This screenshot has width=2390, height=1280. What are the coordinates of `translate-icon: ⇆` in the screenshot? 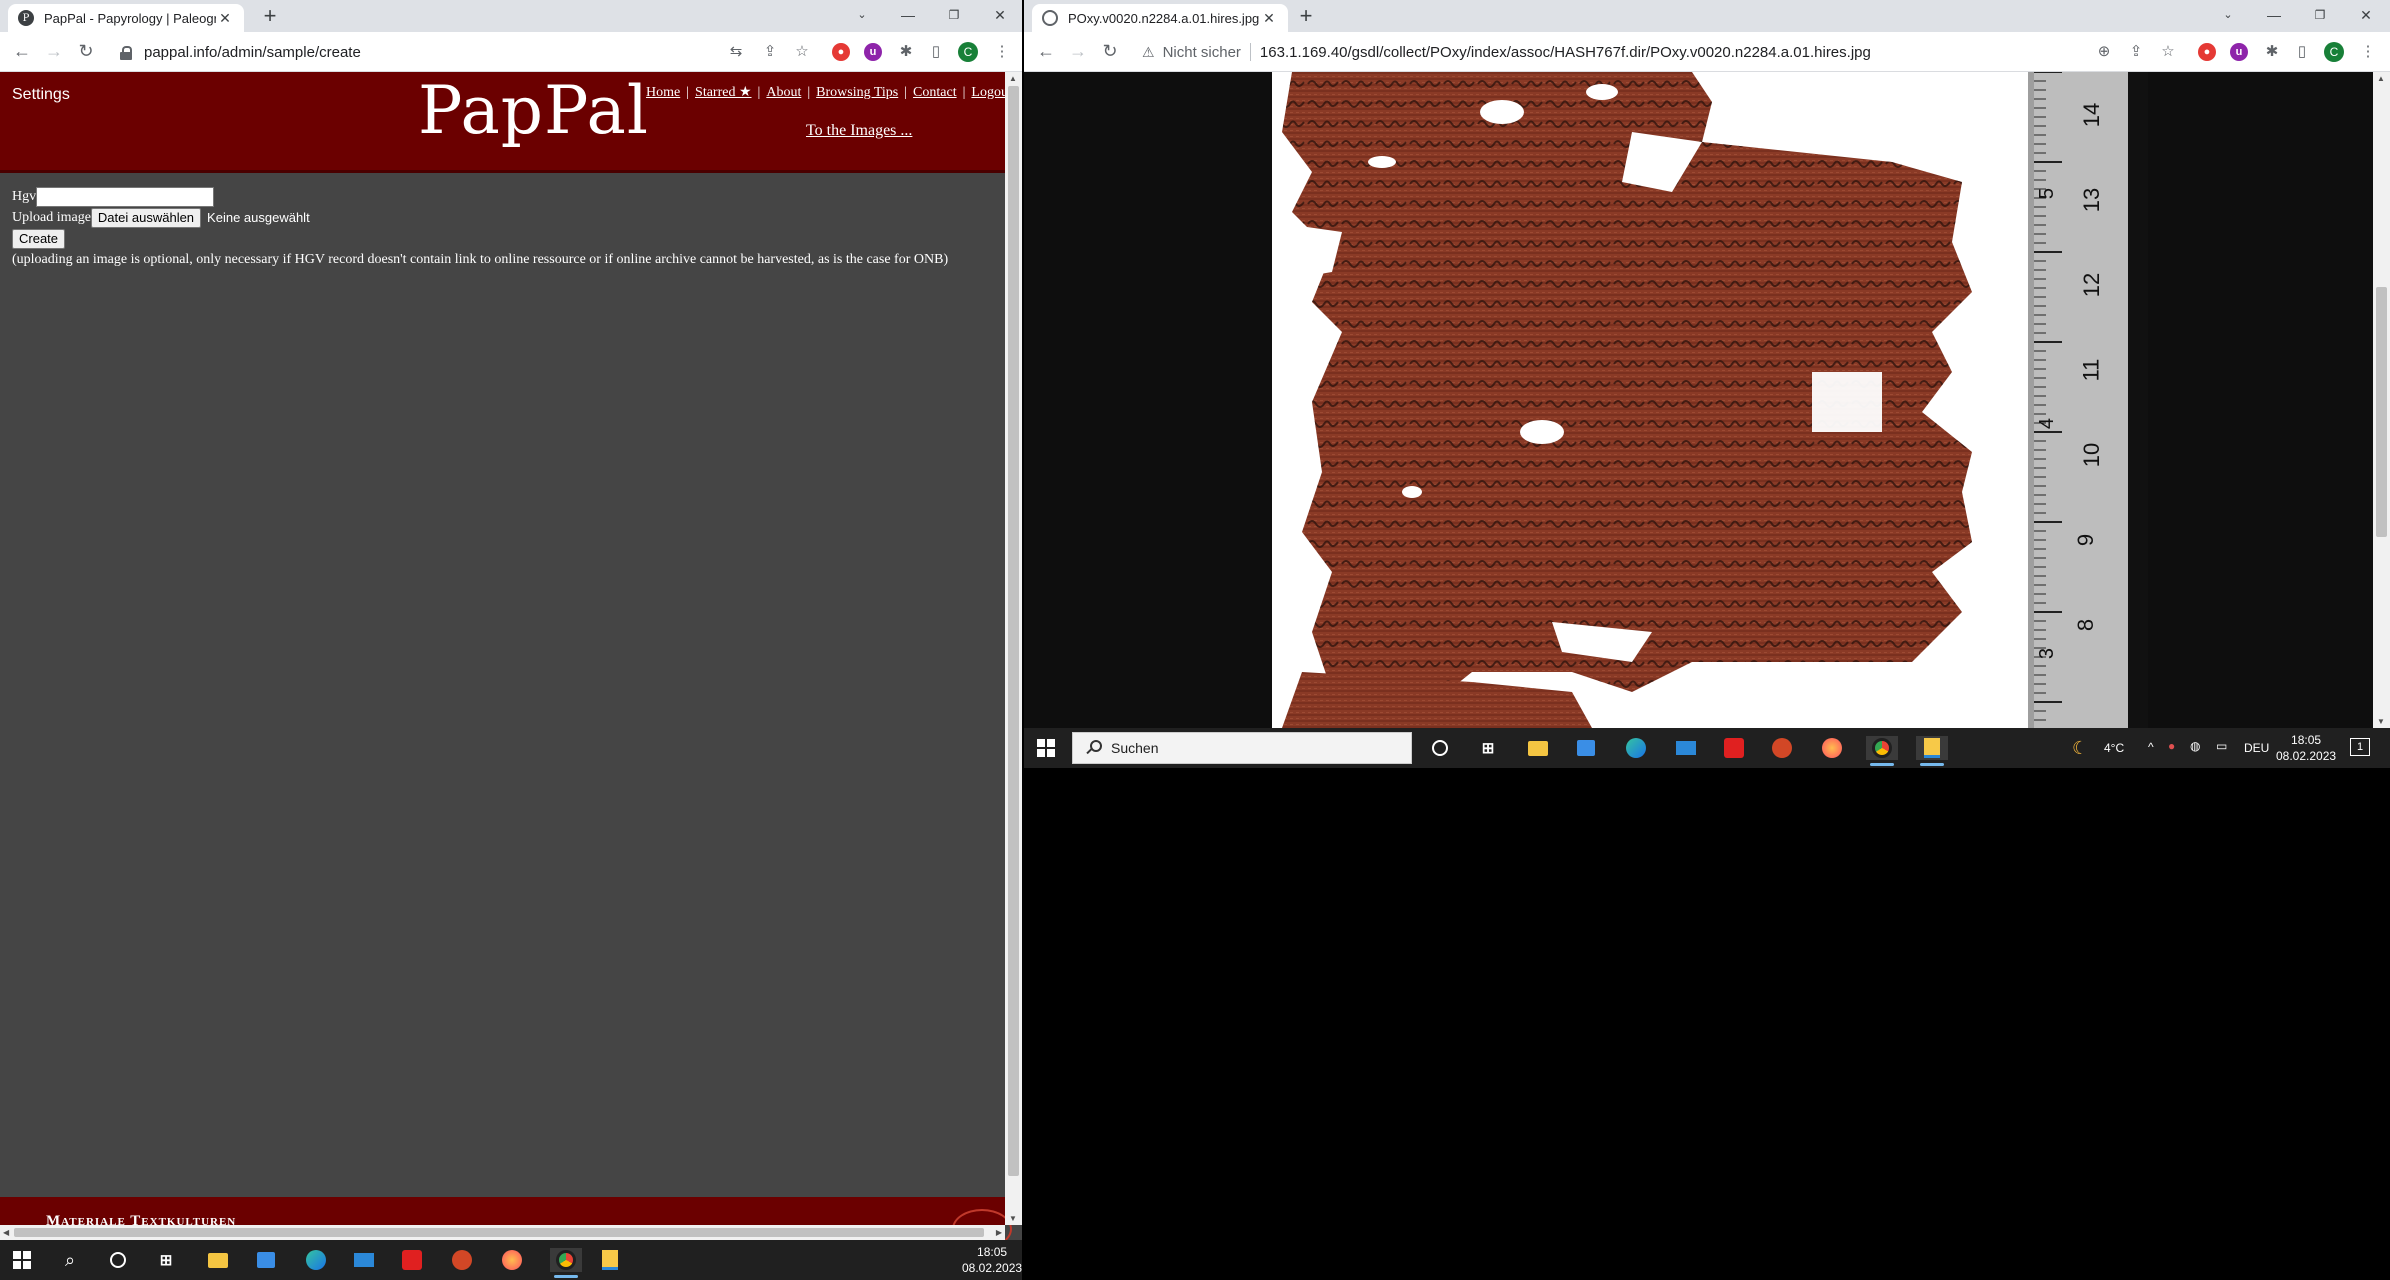 It's located at (736, 52).